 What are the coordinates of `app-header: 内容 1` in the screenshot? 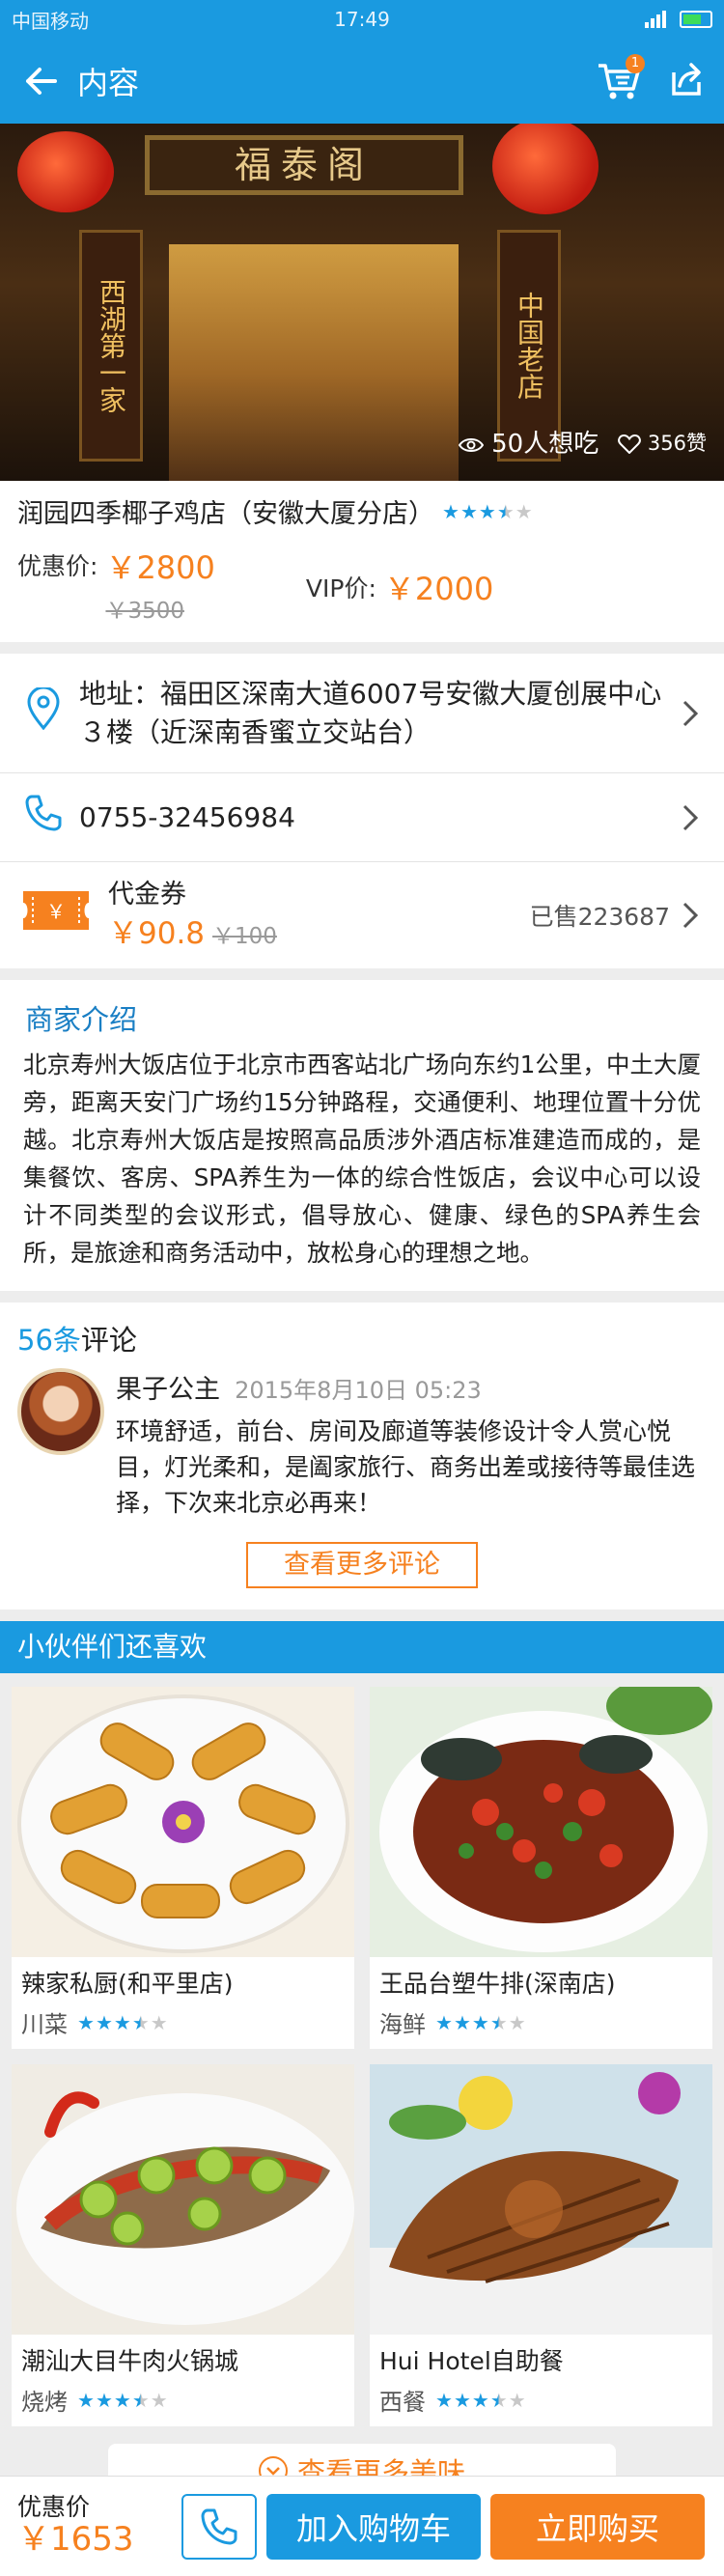 It's located at (362, 82).